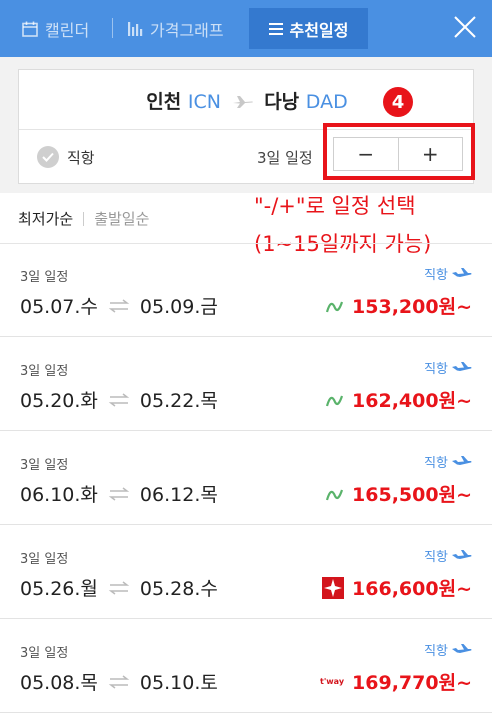  Describe the element at coordinates (121, 218) in the screenshot. I see `sort-departure-date: 출발일순` at that location.